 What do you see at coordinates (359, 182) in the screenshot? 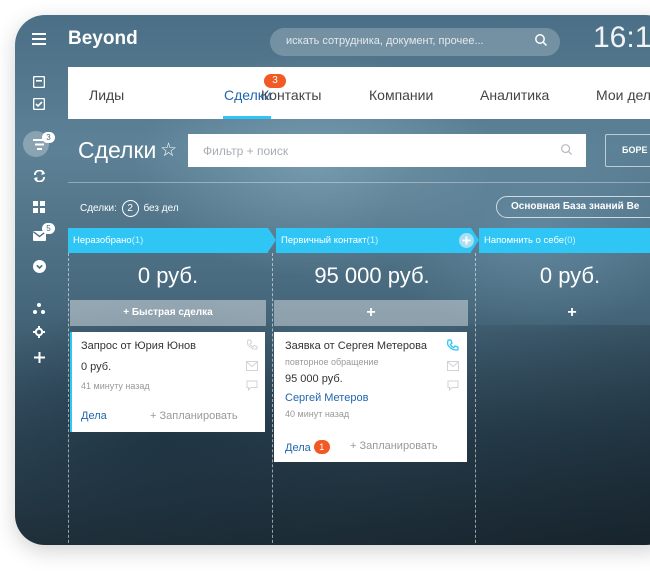
I see `divider` at bounding box center [359, 182].